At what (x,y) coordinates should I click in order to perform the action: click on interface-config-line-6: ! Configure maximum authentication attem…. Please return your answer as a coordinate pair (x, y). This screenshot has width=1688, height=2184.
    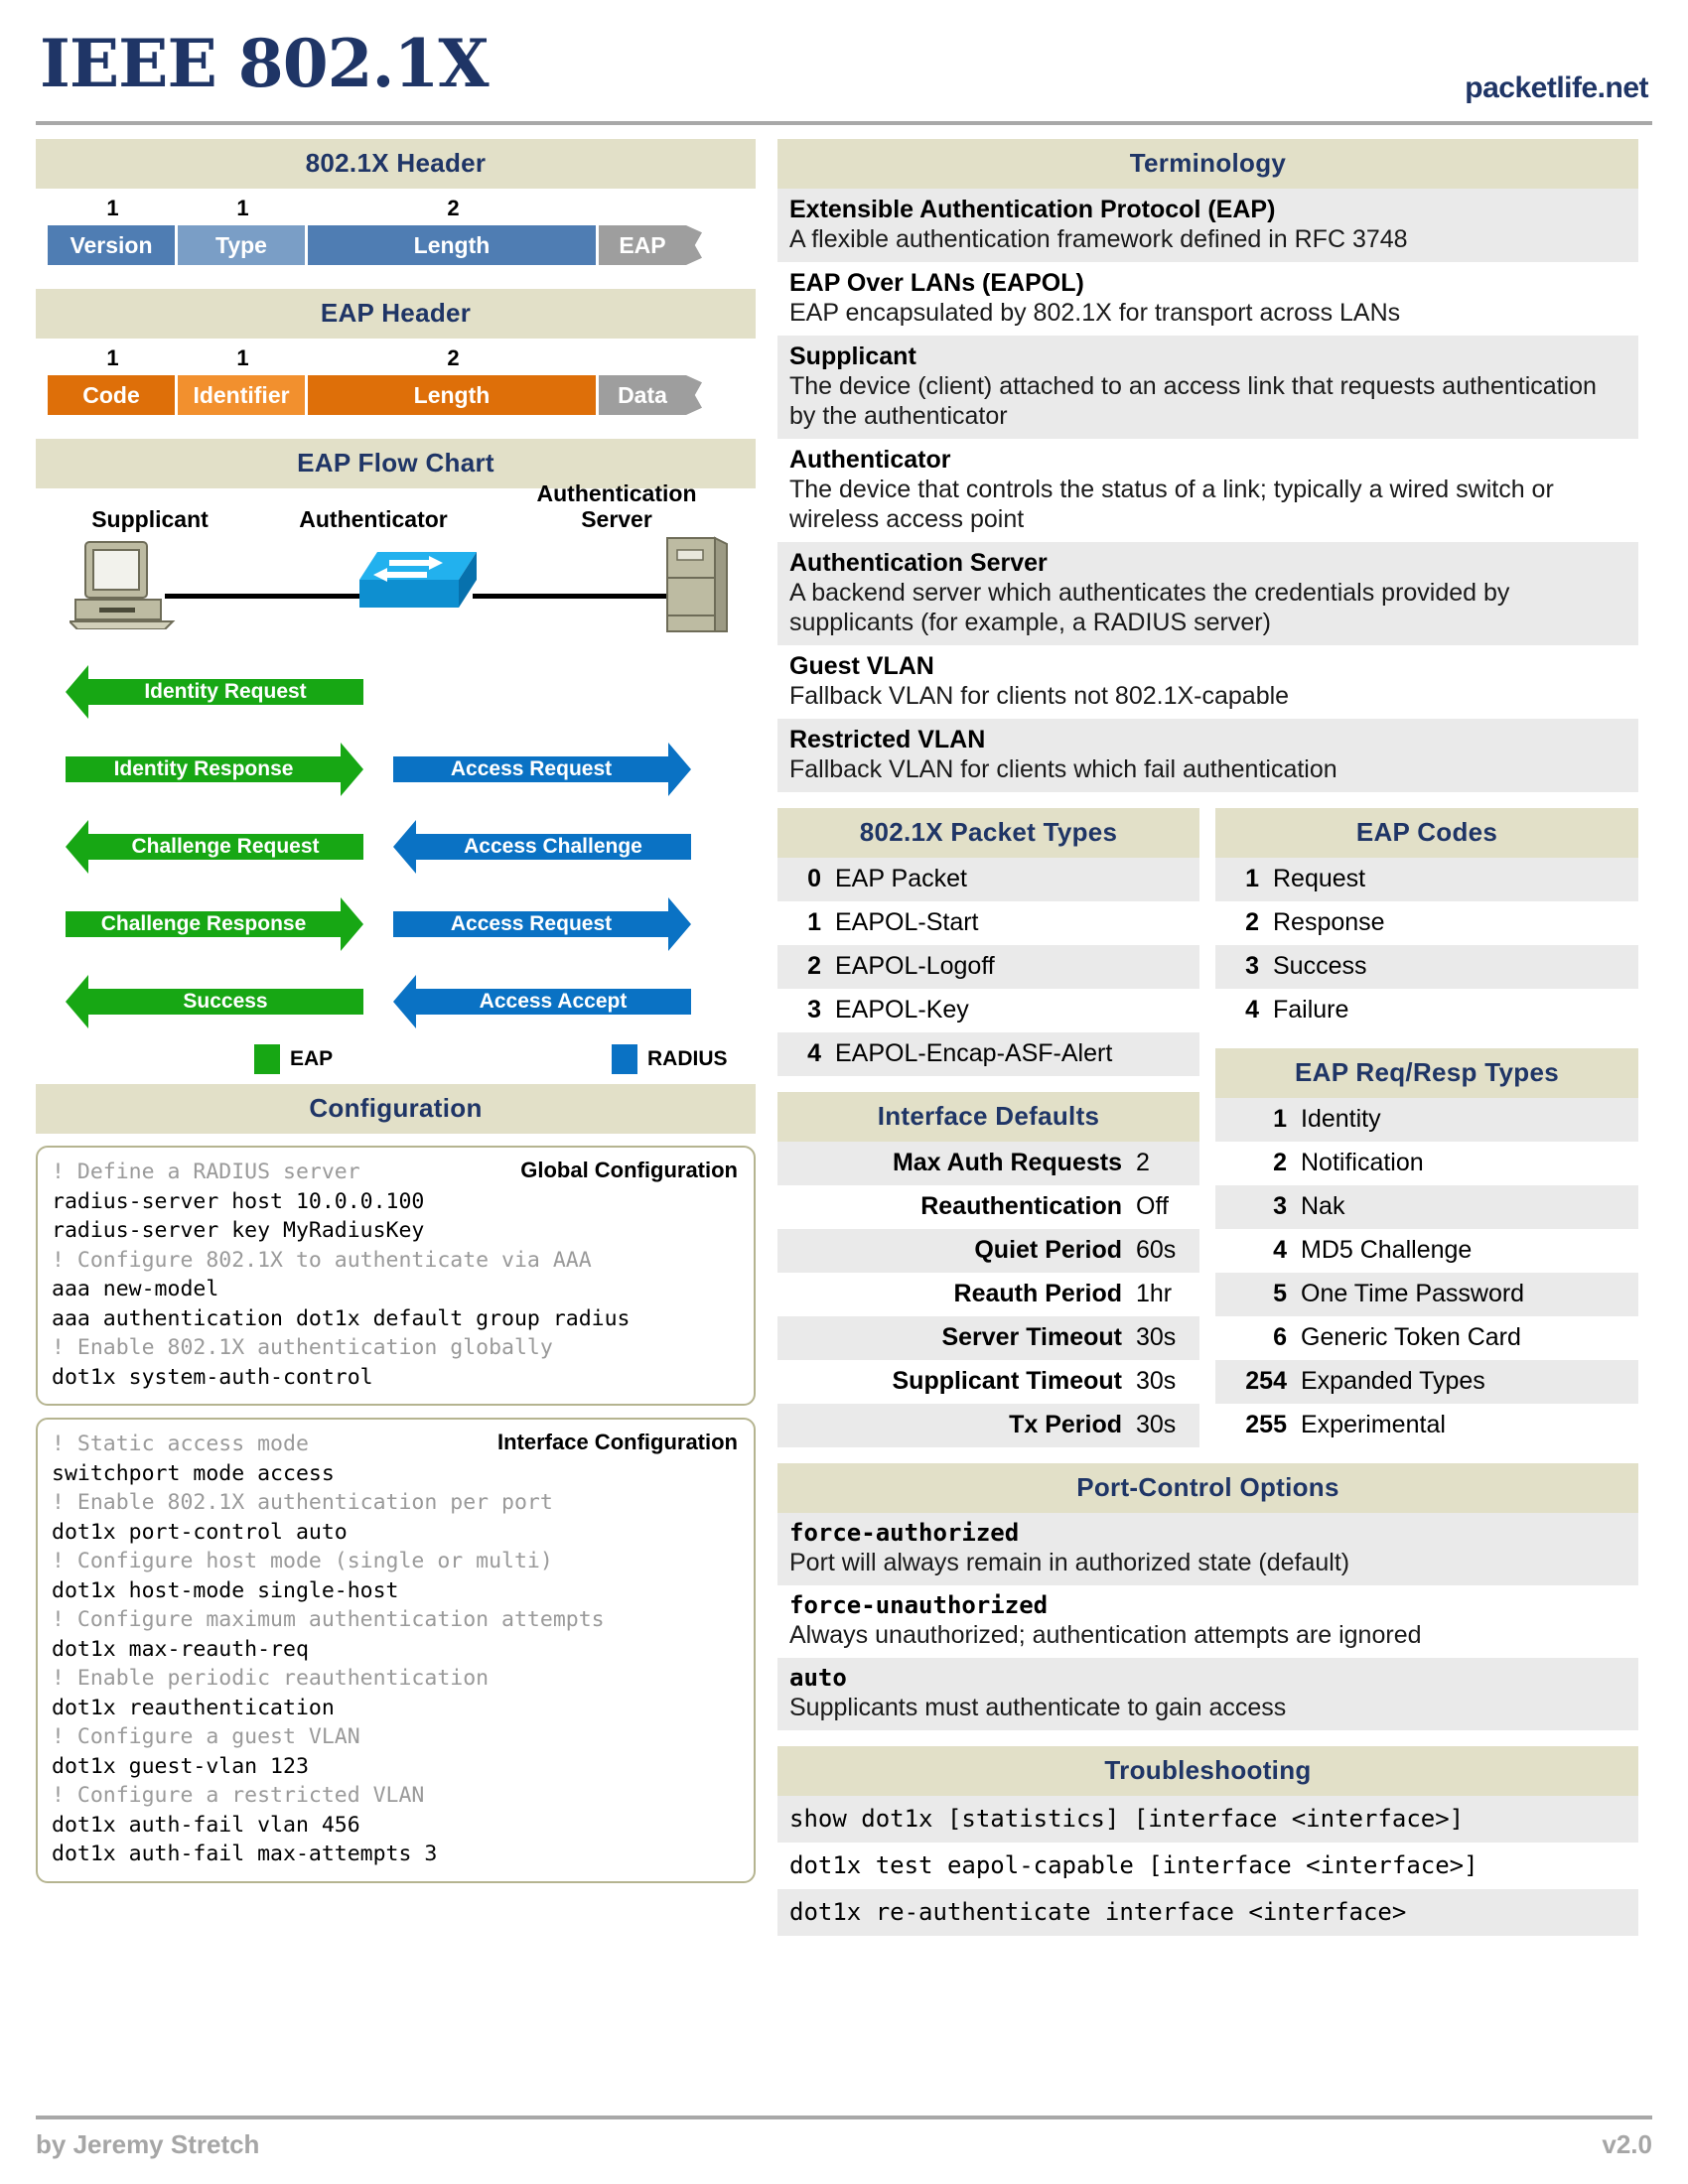
    Looking at the image, I should click on (328, 1619).